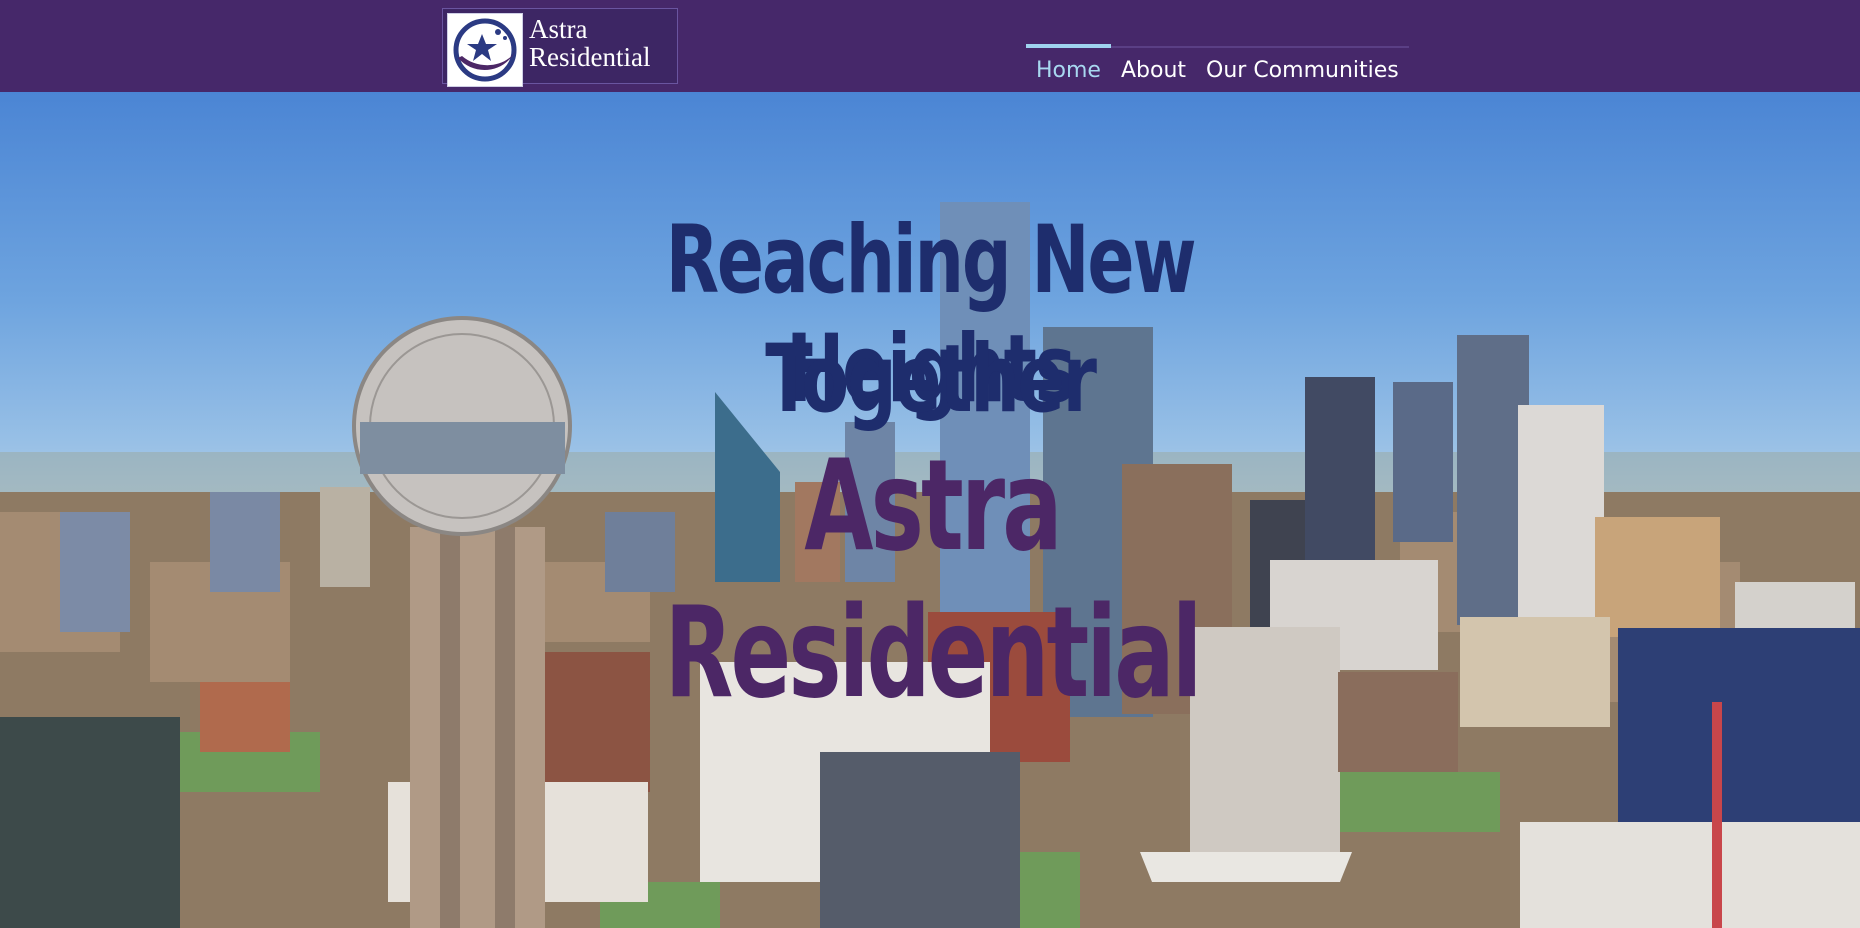  I want to click on logo-line-1: Astra, so click(558, 29).